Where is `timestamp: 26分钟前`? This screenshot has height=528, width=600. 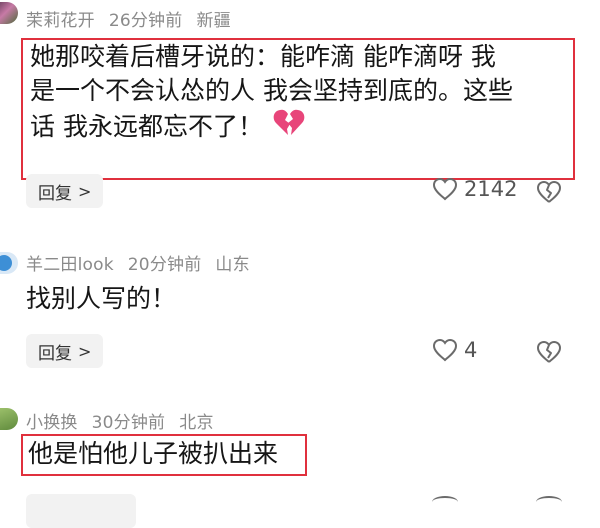 timestamp: 26分钟前 is located at coordinates (145, 21).